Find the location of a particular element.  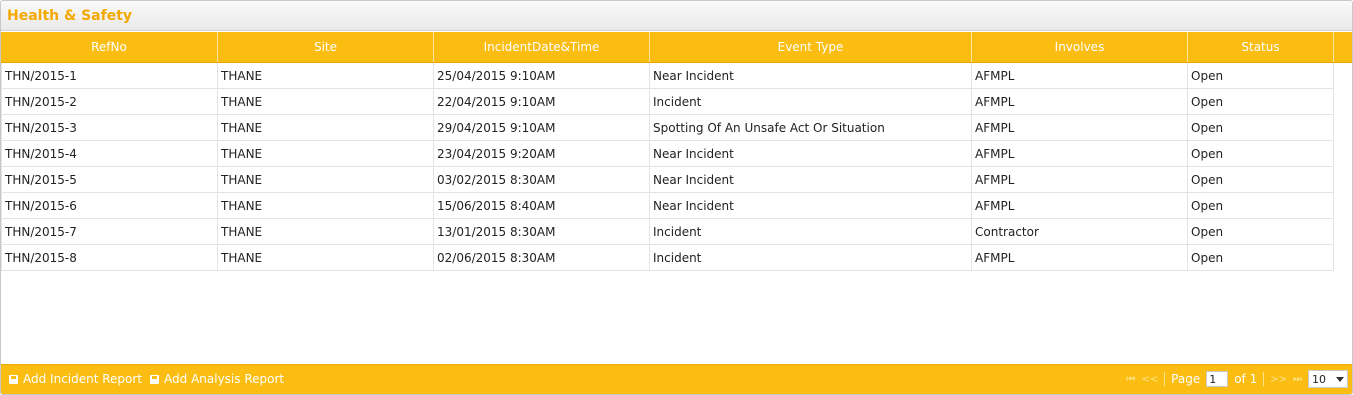

header-spacer is located at coordinates (1343, 47).